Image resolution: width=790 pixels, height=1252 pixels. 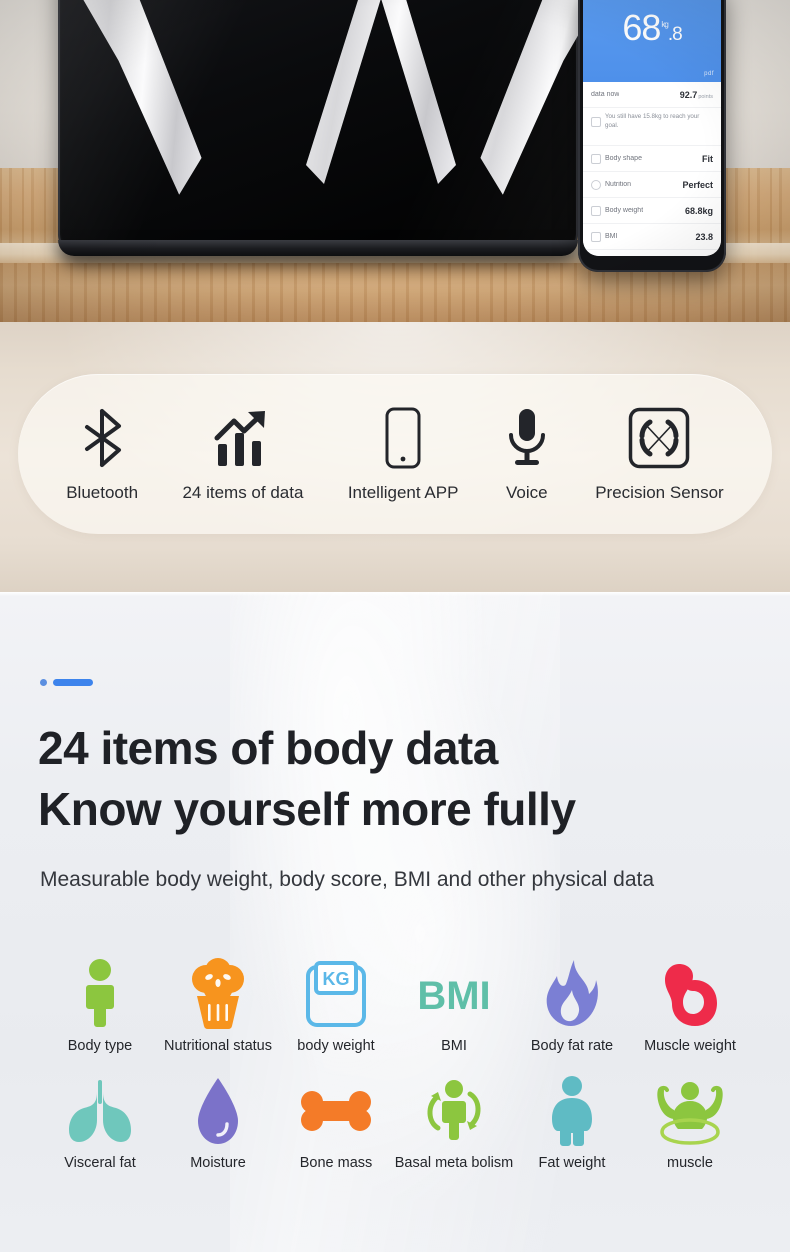 What do you see at coordinates (218, 994) in the screenshot?
I see `cupcake-nutrition-icon` at bounding box center [218, 994].